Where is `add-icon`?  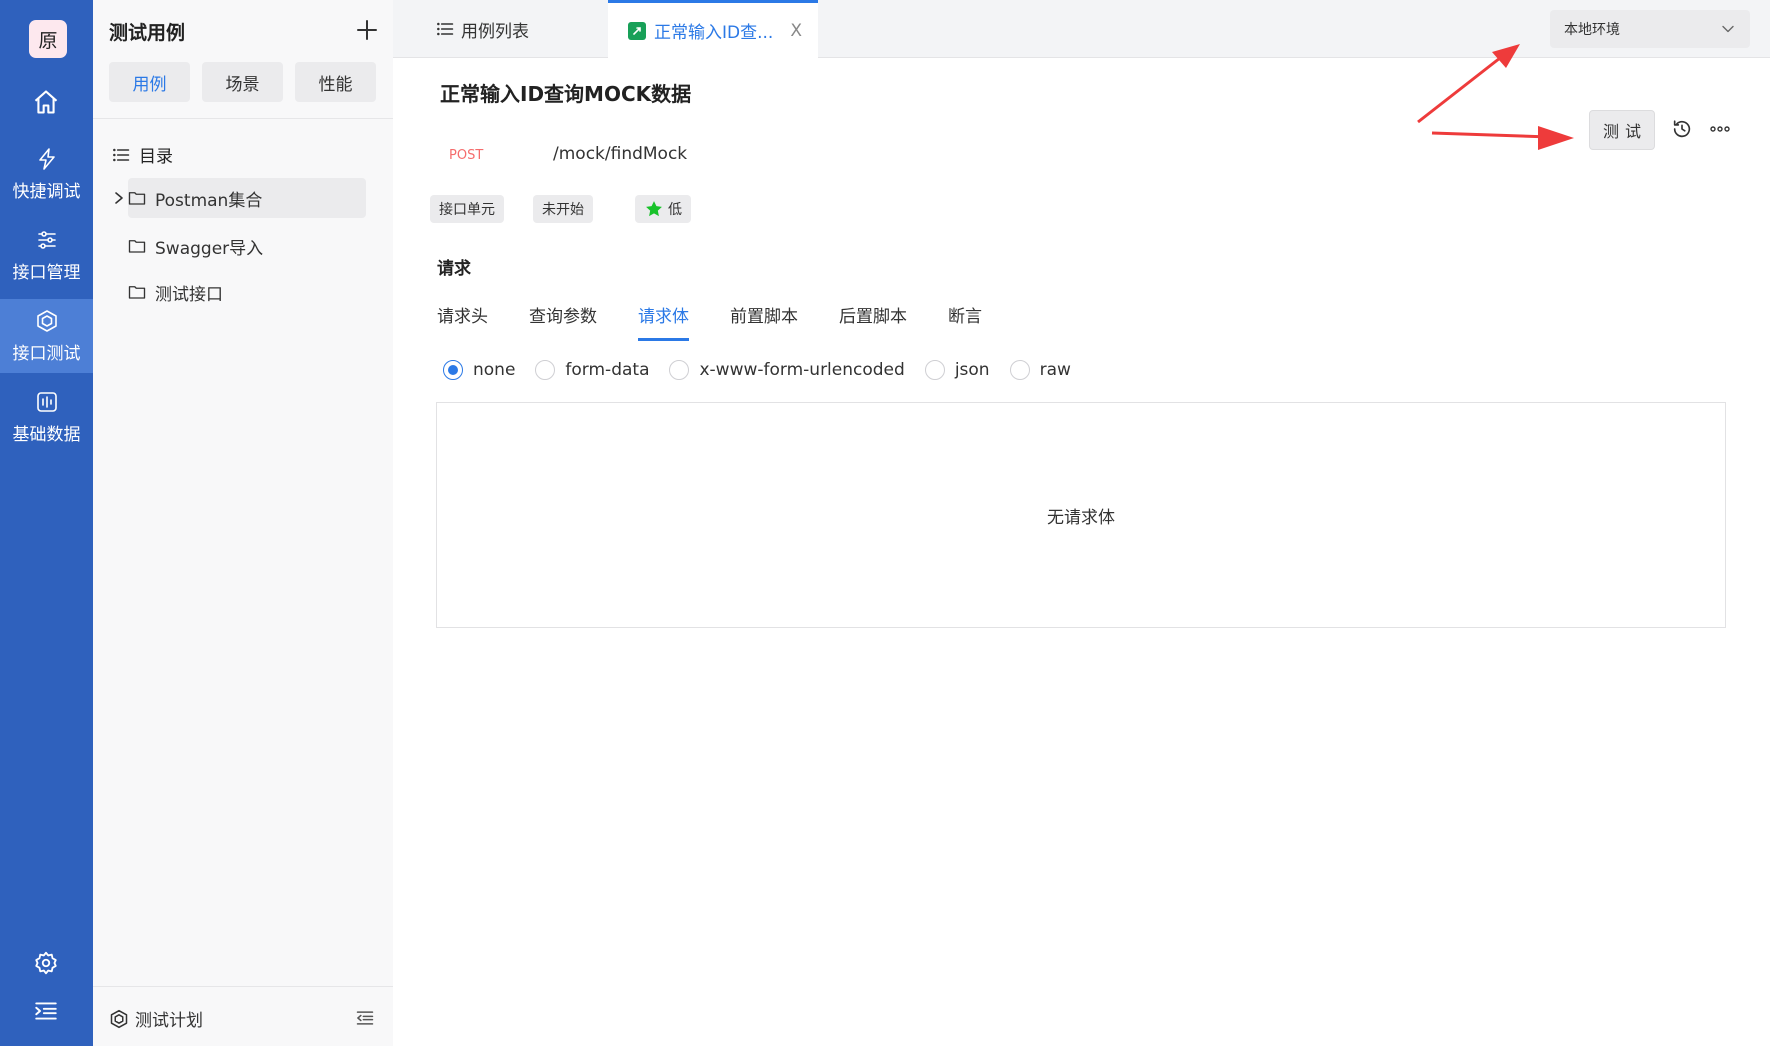
add-icon is located at coordinates (367, 30).